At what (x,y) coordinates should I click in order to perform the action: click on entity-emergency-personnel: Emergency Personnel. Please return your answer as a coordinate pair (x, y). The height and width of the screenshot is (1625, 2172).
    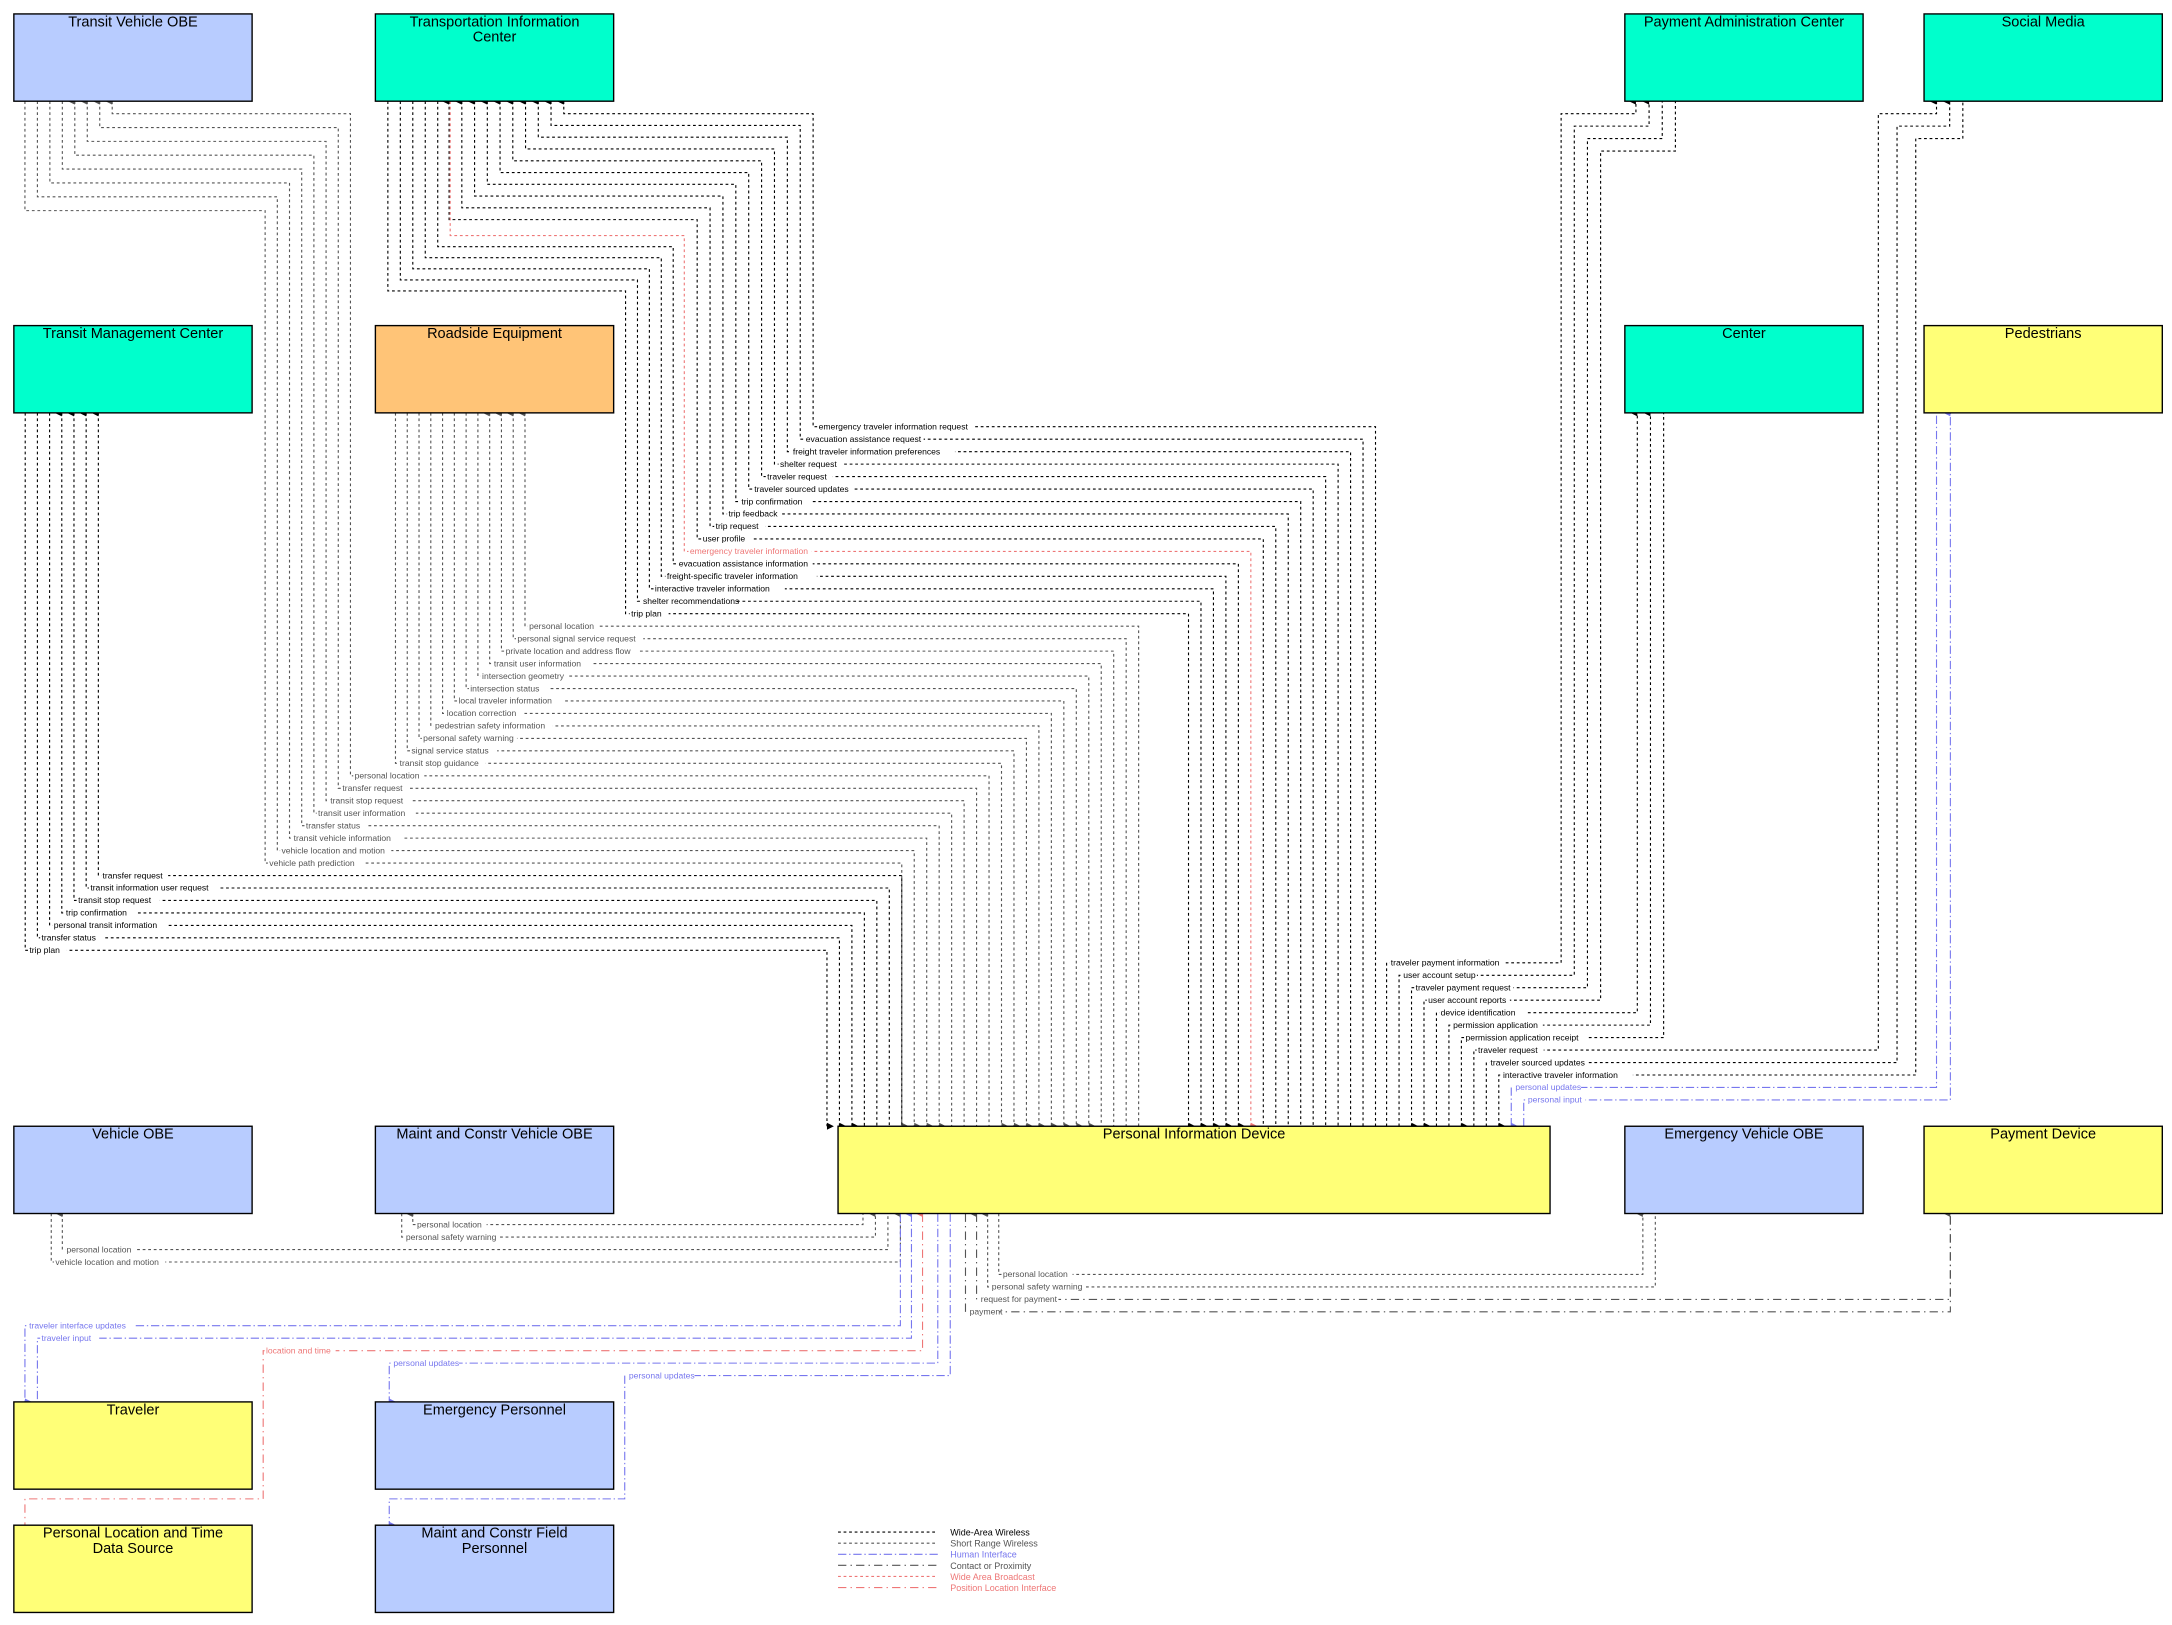
    Looking at the image, I should click on (494, 1445).